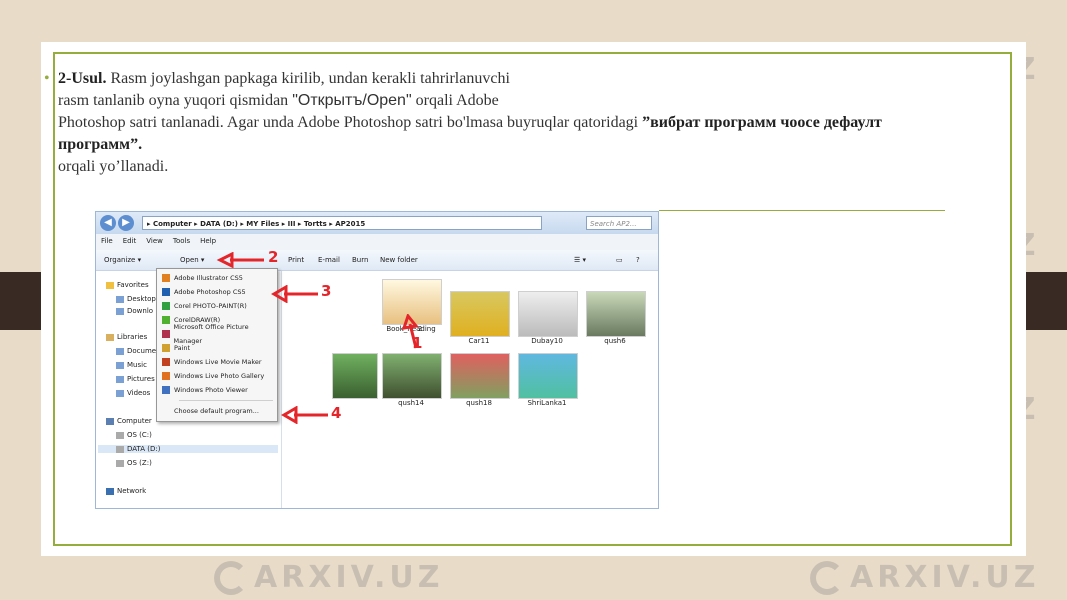 The height and width of the screenshot is (600, 1067). What do you see at coordinates (134, 463) in the screenshot?
I see `nav-os-z: OS (Z:)` at bounding box center [134, 463].